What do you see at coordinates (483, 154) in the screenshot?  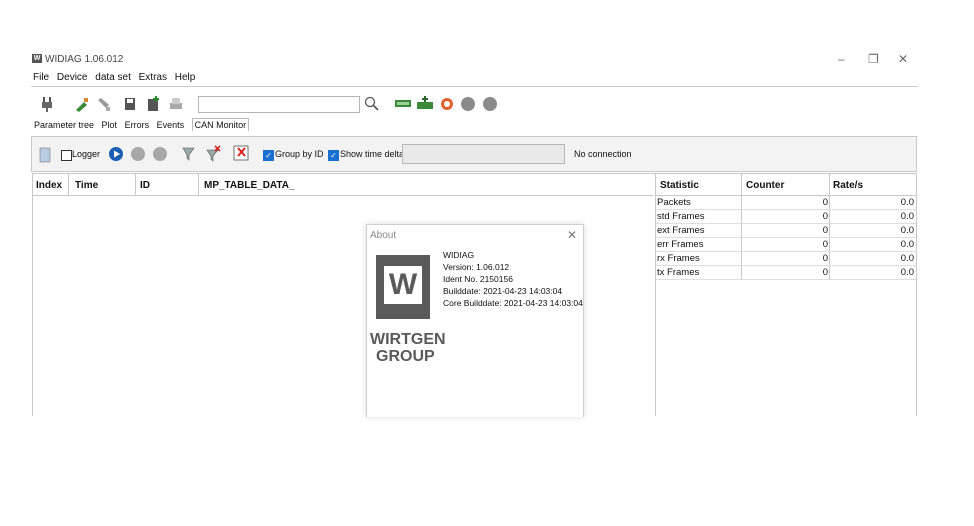 I see `connection-progress-bar` at bounding box center [483, 154].